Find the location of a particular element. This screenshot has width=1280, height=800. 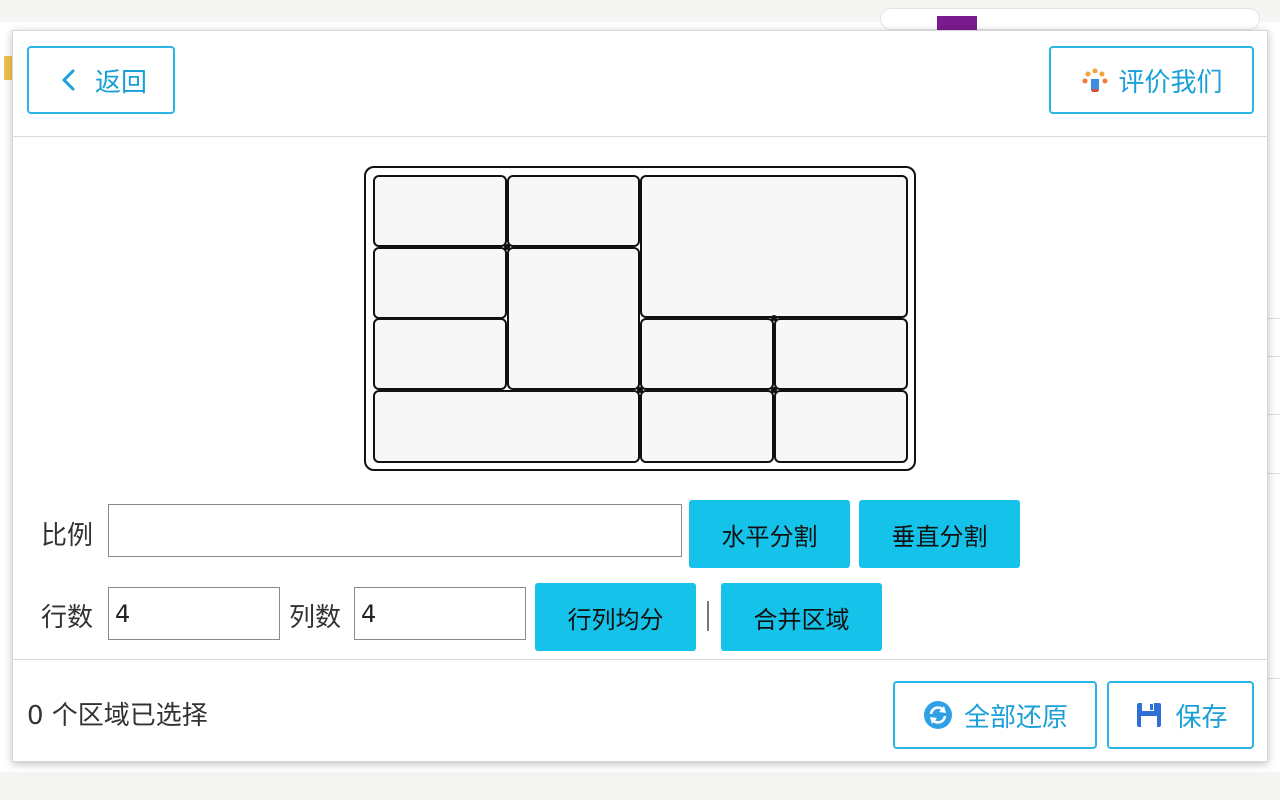

restore-all-button: 全部还原 is located at coordinates (995, 715).